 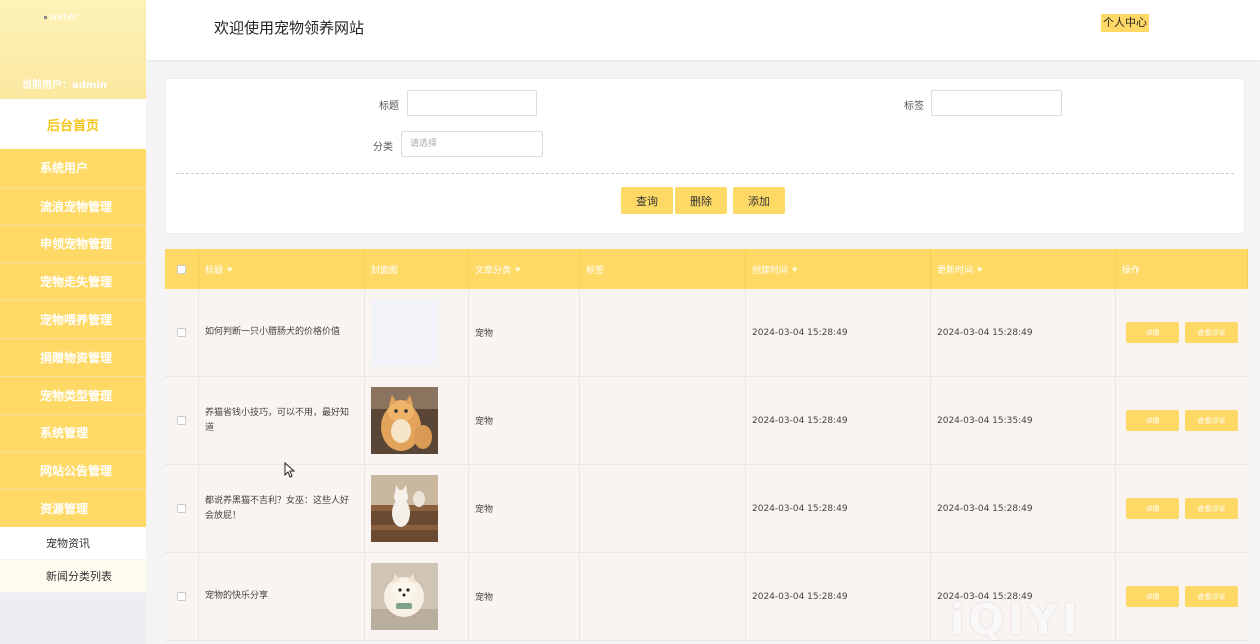 What do you see at coordinates (1131, 270) in the screenshot?
I see `header-actions-text: 操作` at bounding box center [1131, 270].